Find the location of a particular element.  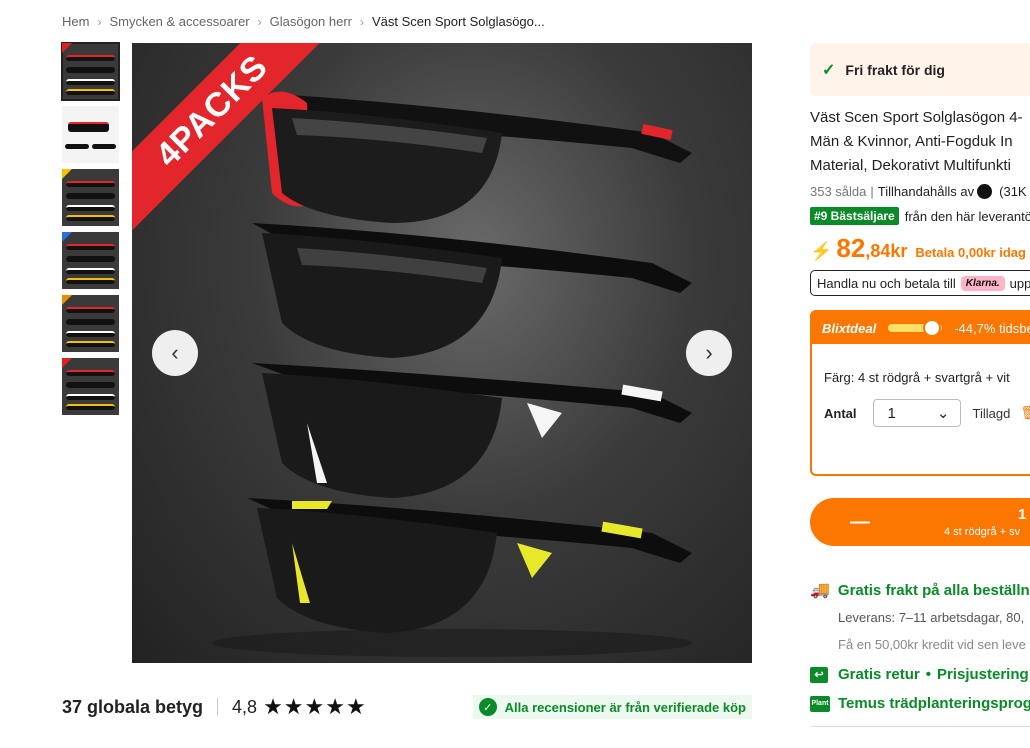

cart-quantity: 1 is located at coordinates (1022, 514).